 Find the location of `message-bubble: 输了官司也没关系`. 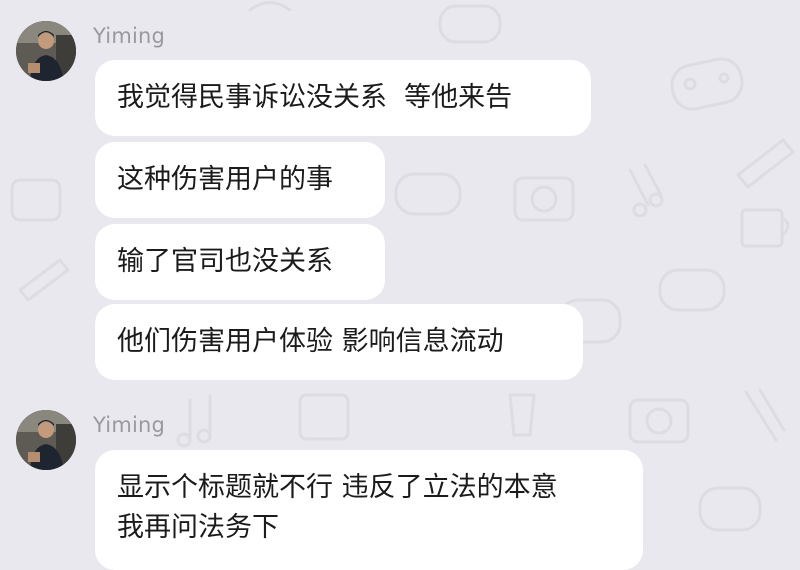

message-bubble: 输了官司也没关系 is located at coordinates (240, 262).